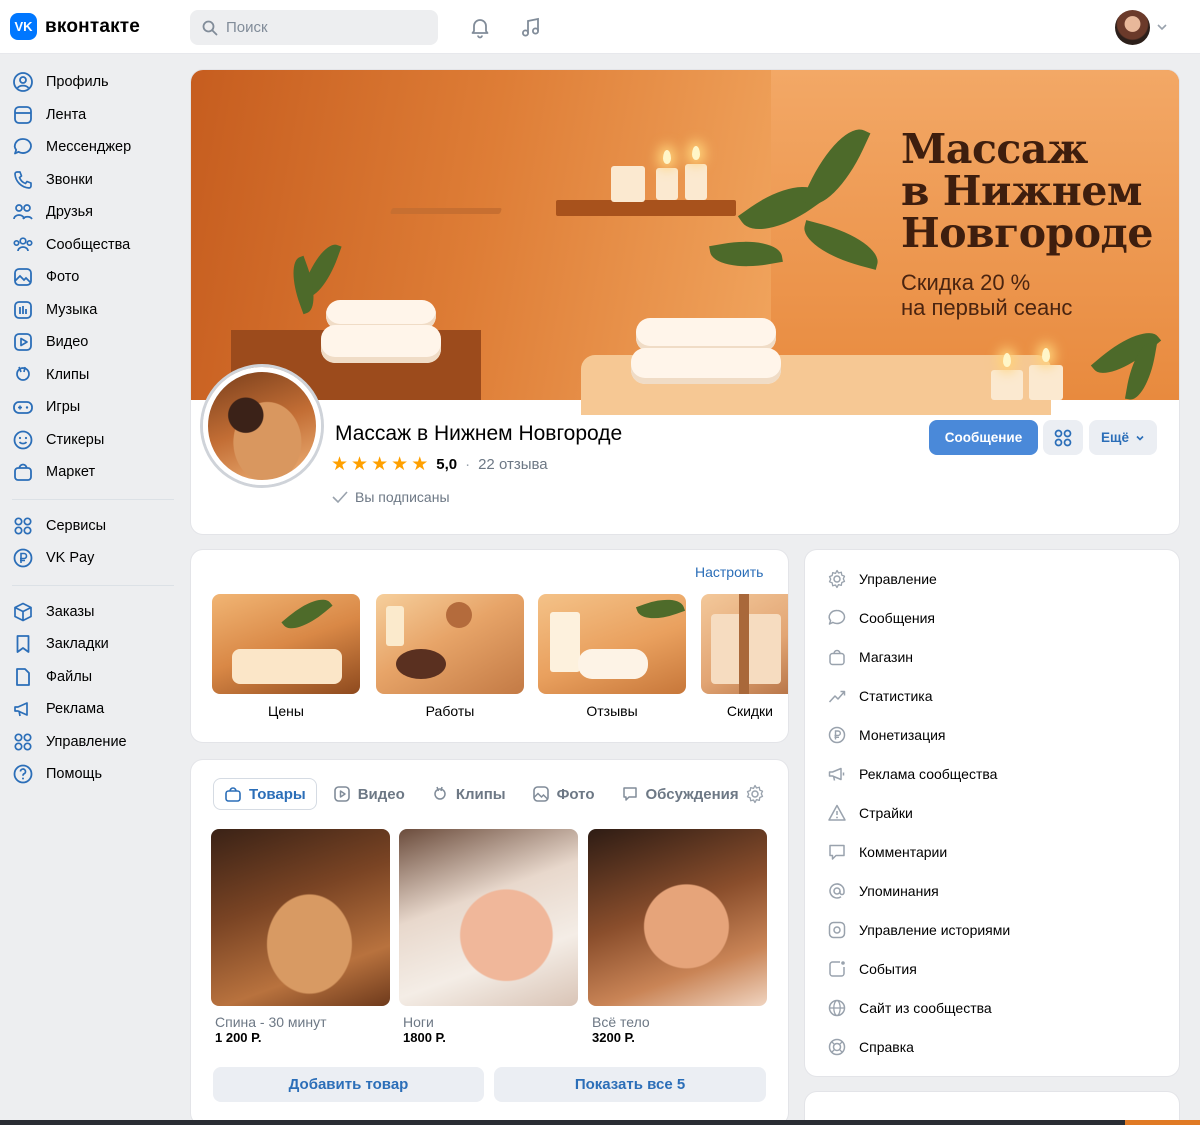  Describe the element at coordinates (563, 794) in the screenshot. I see `tab-photo: Фото` at that location.